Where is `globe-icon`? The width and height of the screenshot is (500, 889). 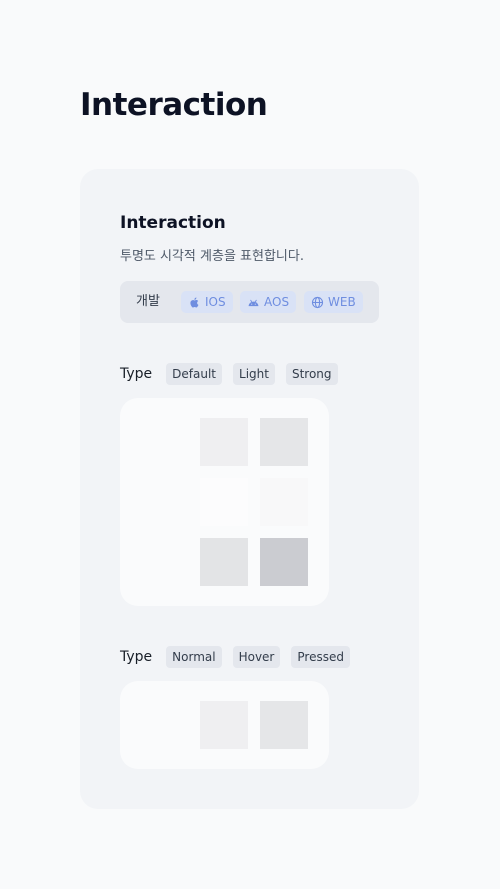 globe-icon is located at coordinates (317, 302).